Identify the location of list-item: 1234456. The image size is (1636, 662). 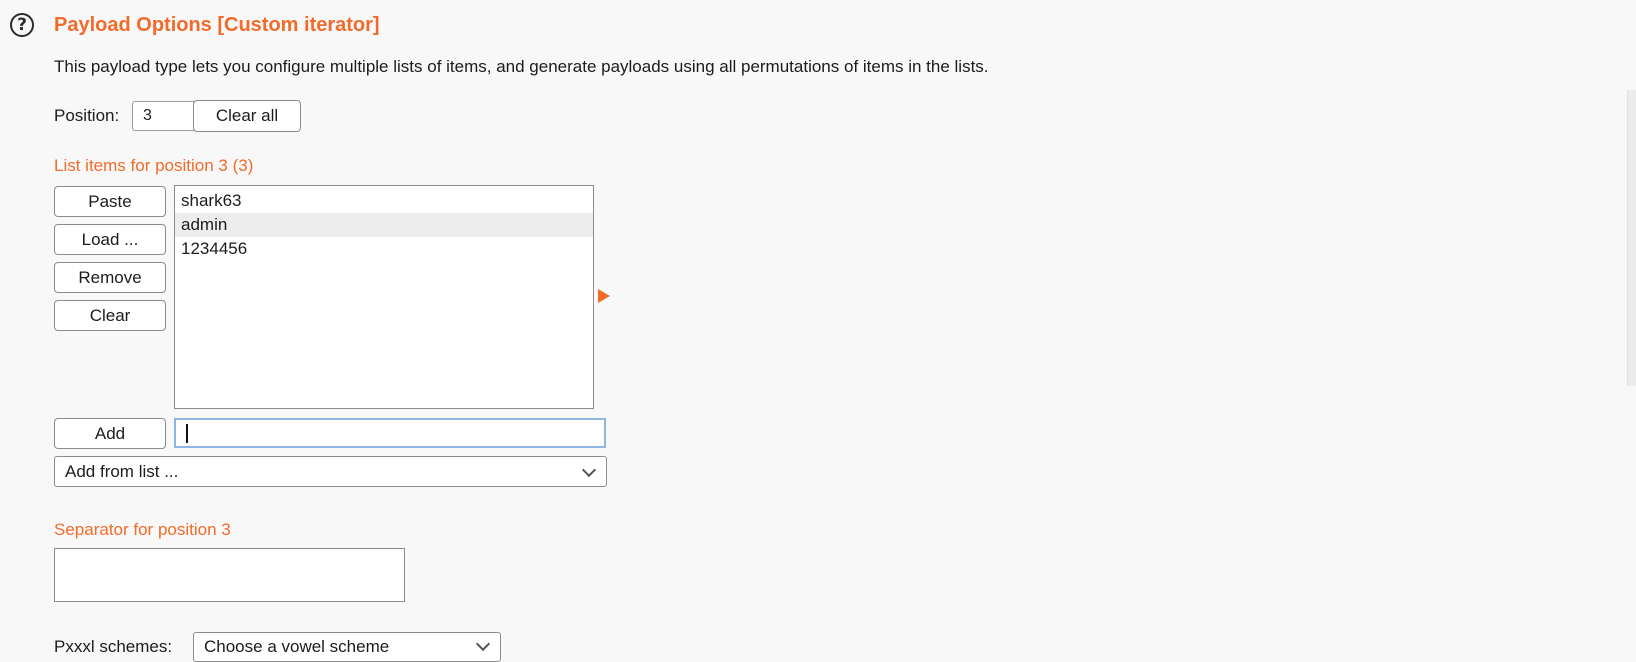
(384, 249).